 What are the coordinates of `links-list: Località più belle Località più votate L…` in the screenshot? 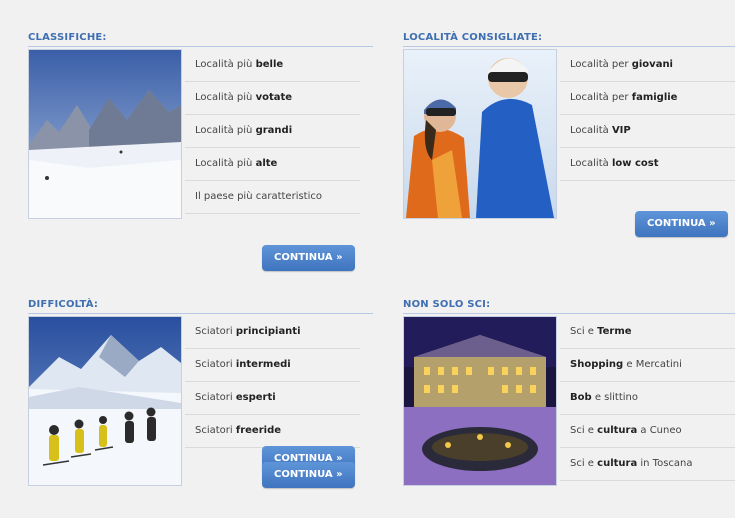 It's located at (272, 131).